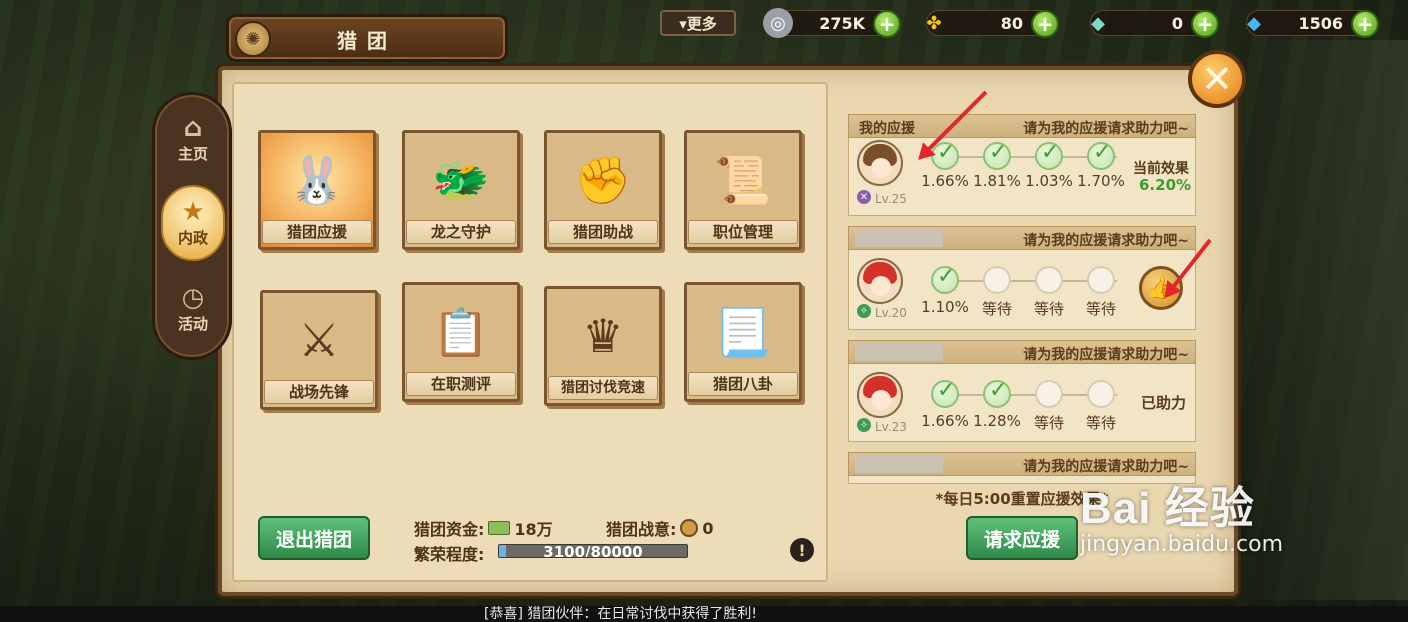 The width and height of the screenshot is (1408, 622). Describe the element at coordinates (193, 139) in the screenshot. I see `tab-home: ⌂ 主页` at that location.